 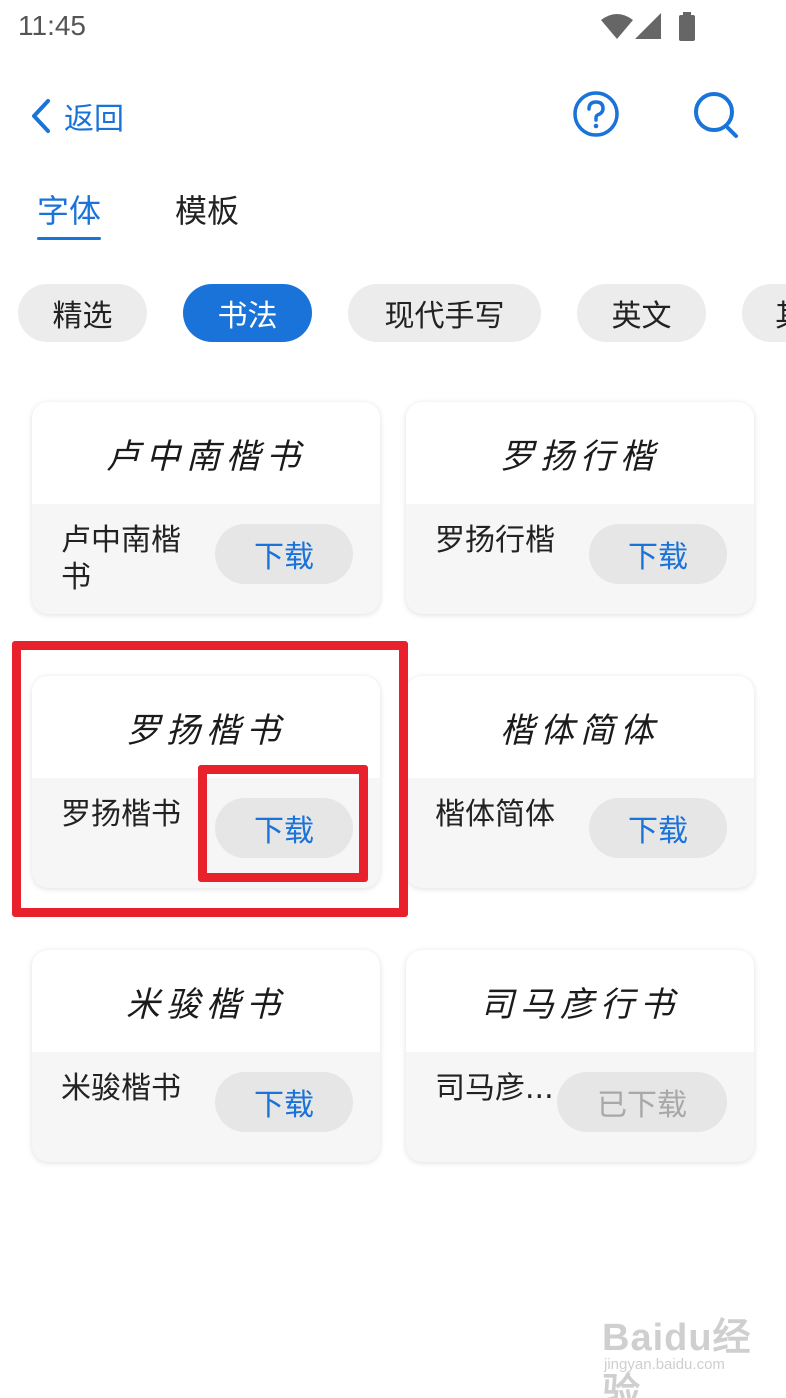 I want to click on active-tab-indicator, so click(x=69, y=238).